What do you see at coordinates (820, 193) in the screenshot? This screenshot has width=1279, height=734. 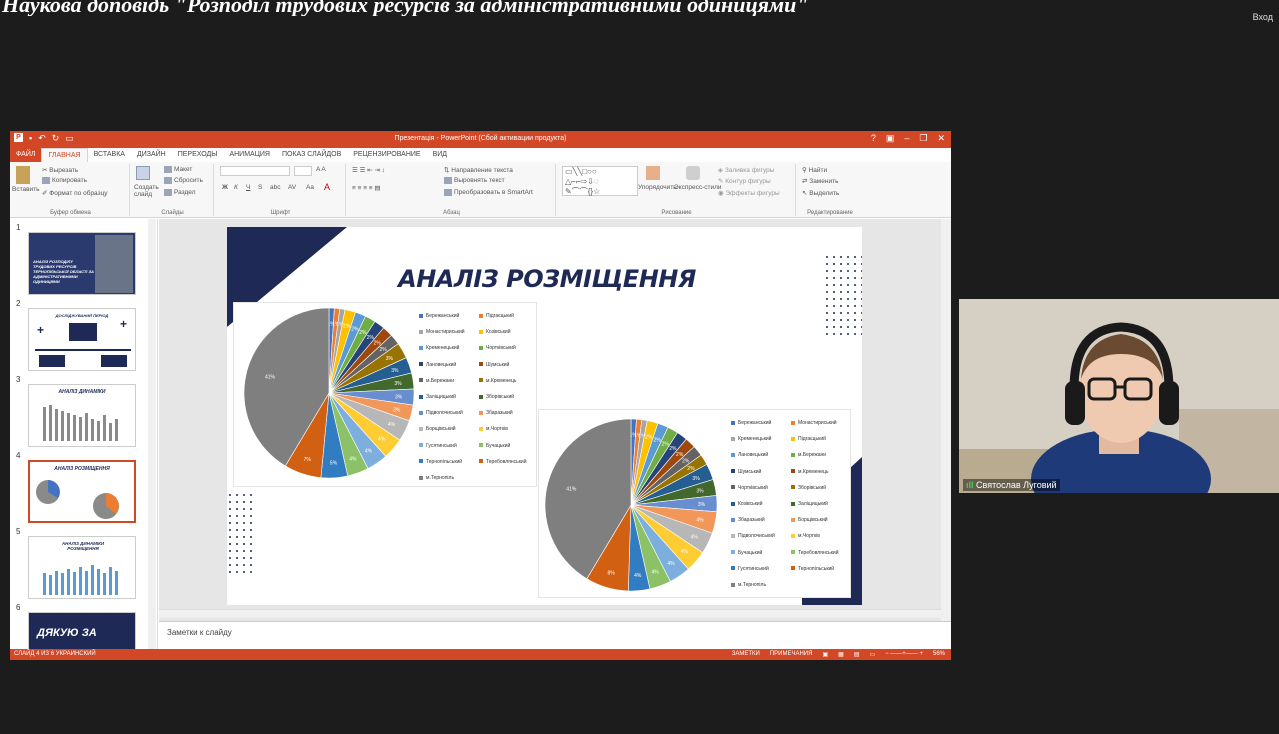 I see `select-button: ↖ Выделить` at bounding box center [820, 193].